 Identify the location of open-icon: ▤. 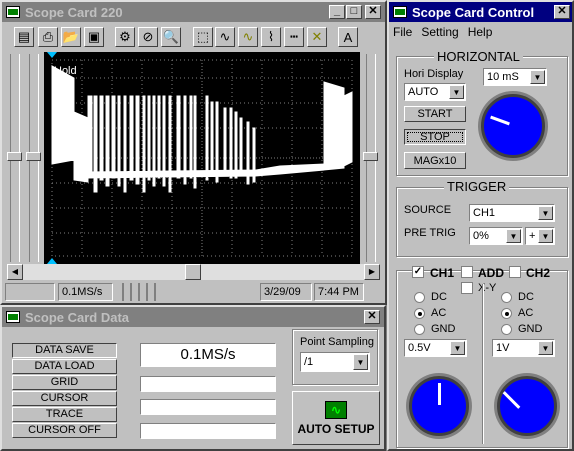
(24, 37).